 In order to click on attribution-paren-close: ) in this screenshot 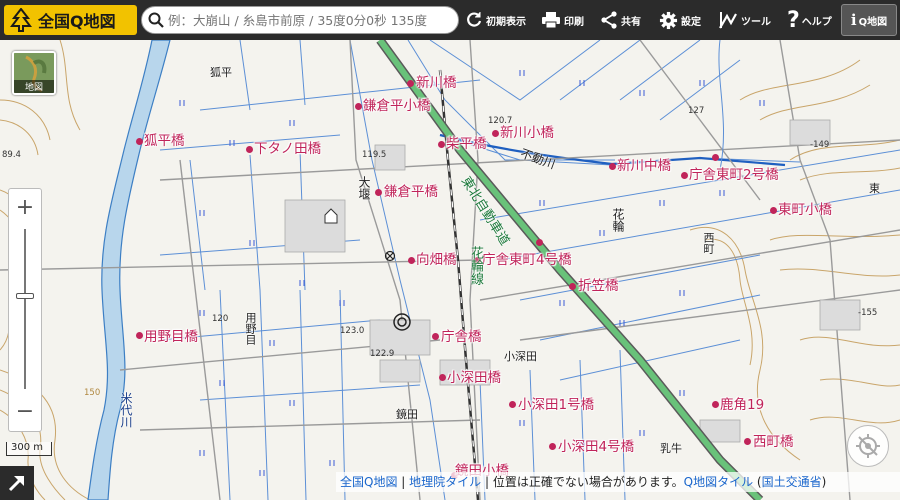, I will do `click(824, 482)`.